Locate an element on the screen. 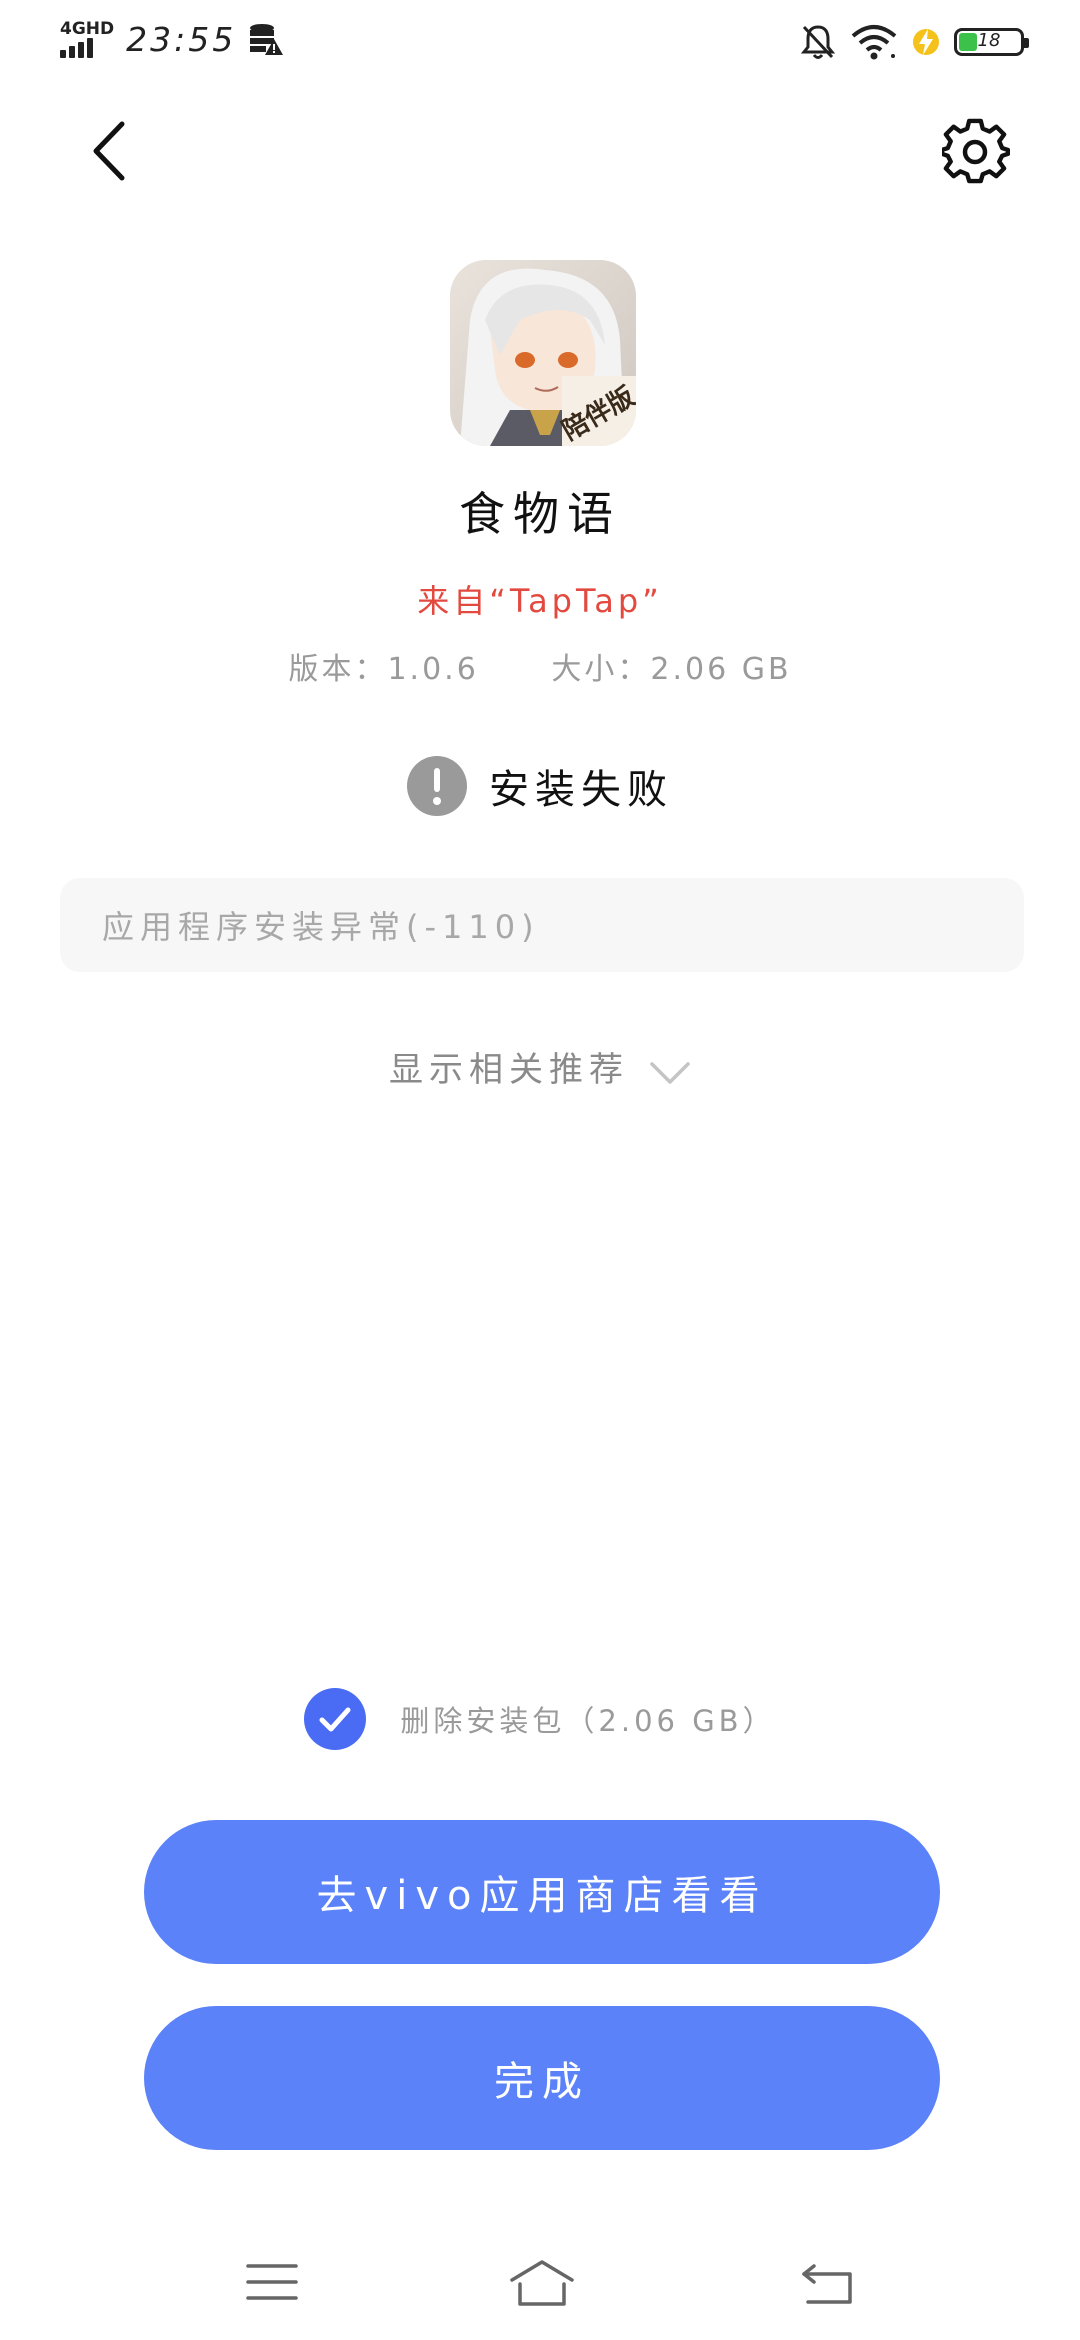 This screenshot has height=2340, width=1080. battery-icon: 18 is located at coordinates (991, 42).